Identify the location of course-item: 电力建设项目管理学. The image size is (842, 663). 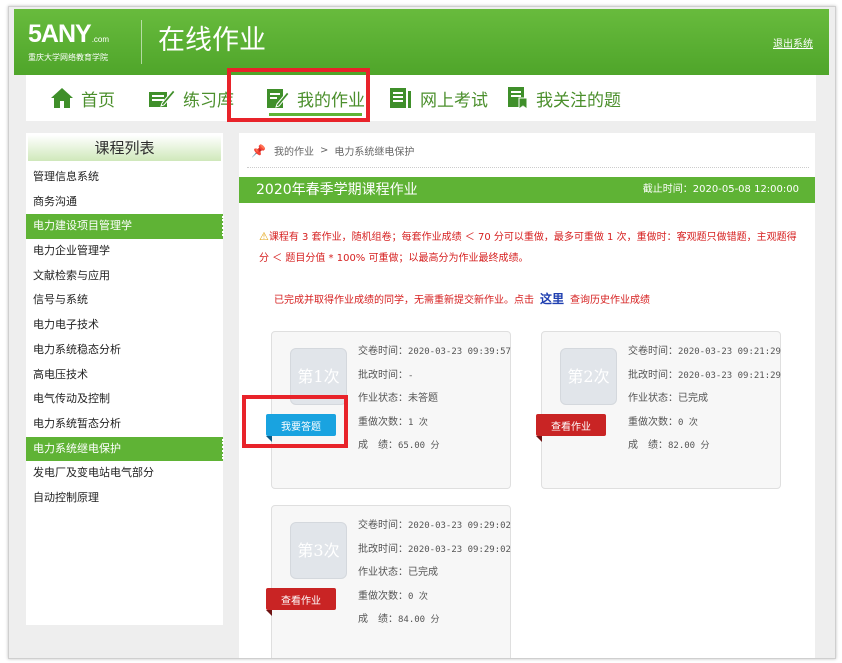
(125, 227).